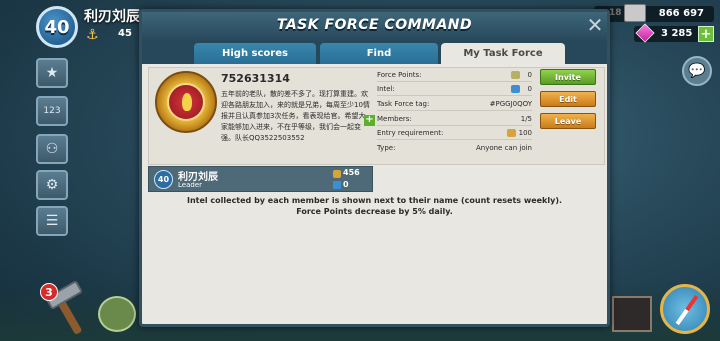 Image resolution: width=720 pixels, height=341 pixels. Describe the element at coordinates (369, 120) in the screenshot. I see `add-member-button: +` at that location.